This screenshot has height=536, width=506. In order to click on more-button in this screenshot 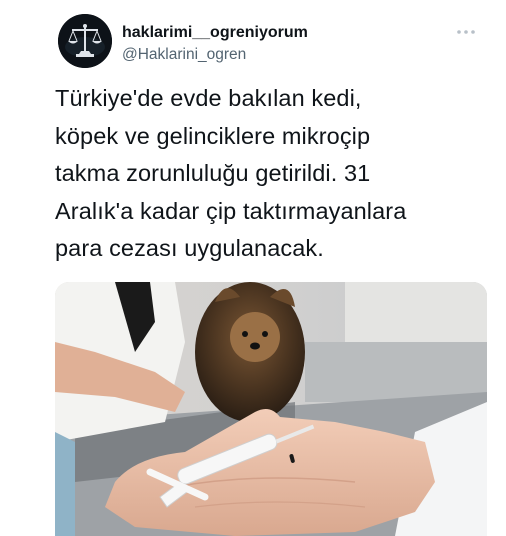, I will do `click(466, 32)`.